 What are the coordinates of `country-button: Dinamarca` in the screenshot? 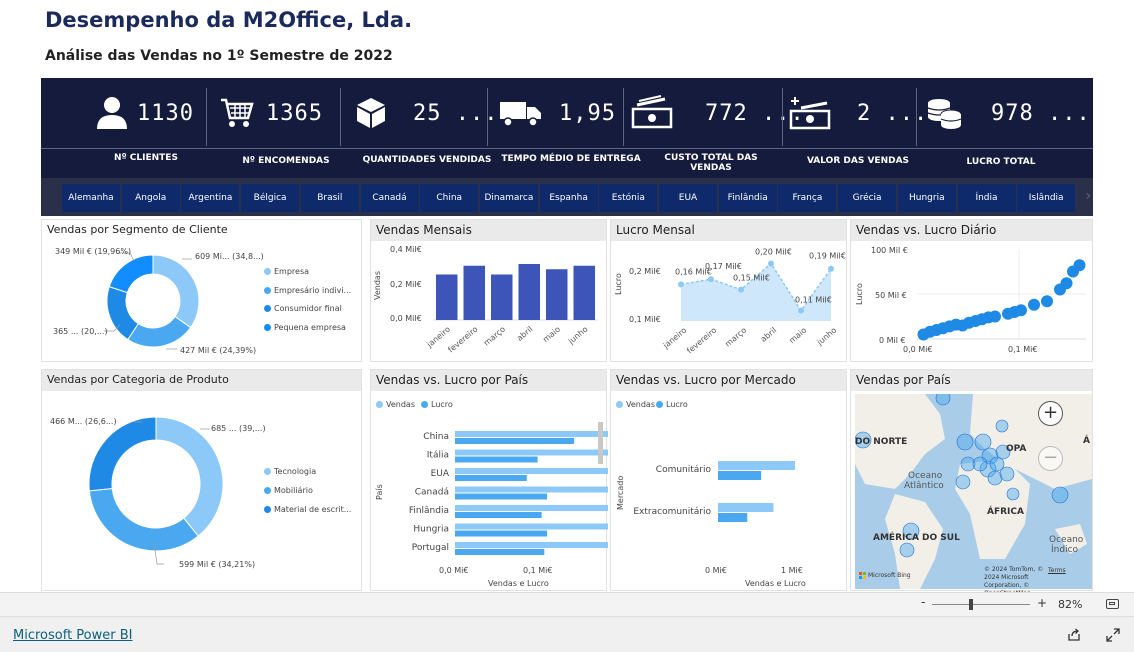 It's located at (508, 198).